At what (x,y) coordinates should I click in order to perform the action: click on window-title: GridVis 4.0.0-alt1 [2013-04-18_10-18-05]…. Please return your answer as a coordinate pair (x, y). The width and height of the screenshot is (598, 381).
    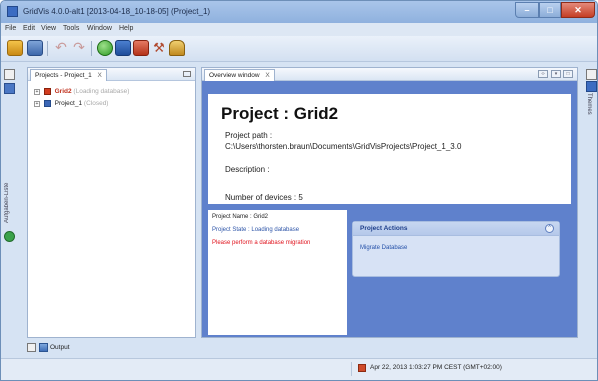
    Looking at the image, I should click on (117, 11).